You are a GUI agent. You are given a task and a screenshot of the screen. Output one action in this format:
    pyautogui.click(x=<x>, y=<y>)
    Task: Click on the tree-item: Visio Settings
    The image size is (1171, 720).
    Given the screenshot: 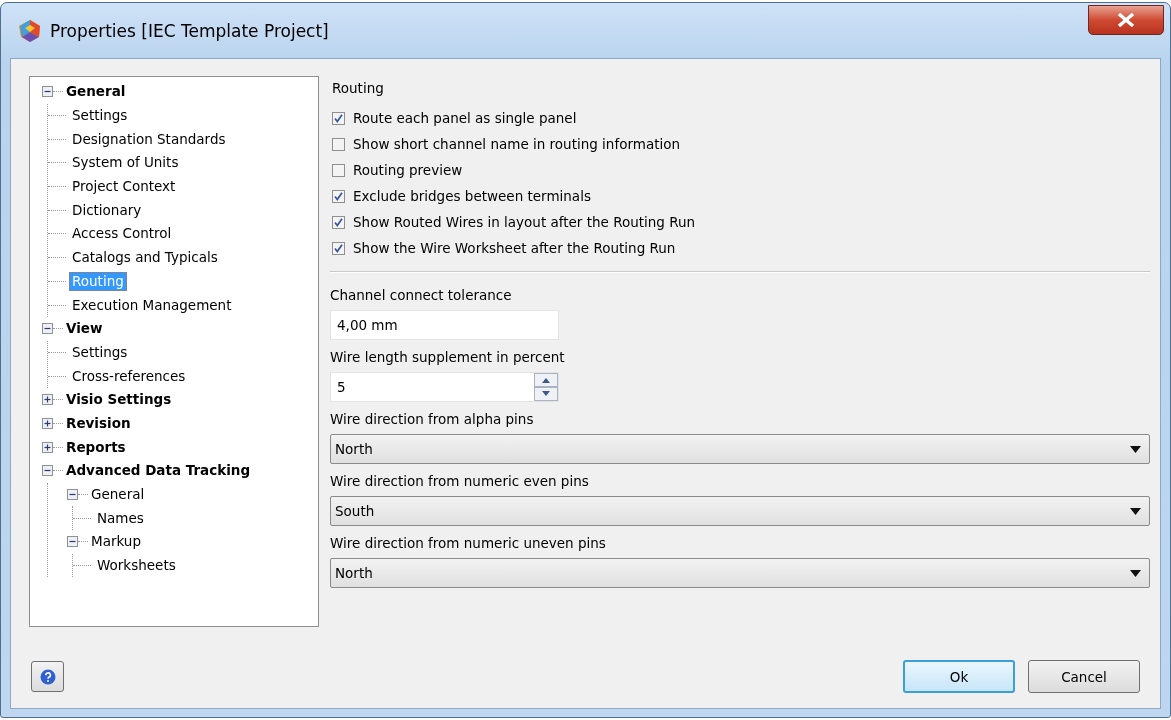 What is the action you would take?
    pyautogui.click(x=119, y=400)
    